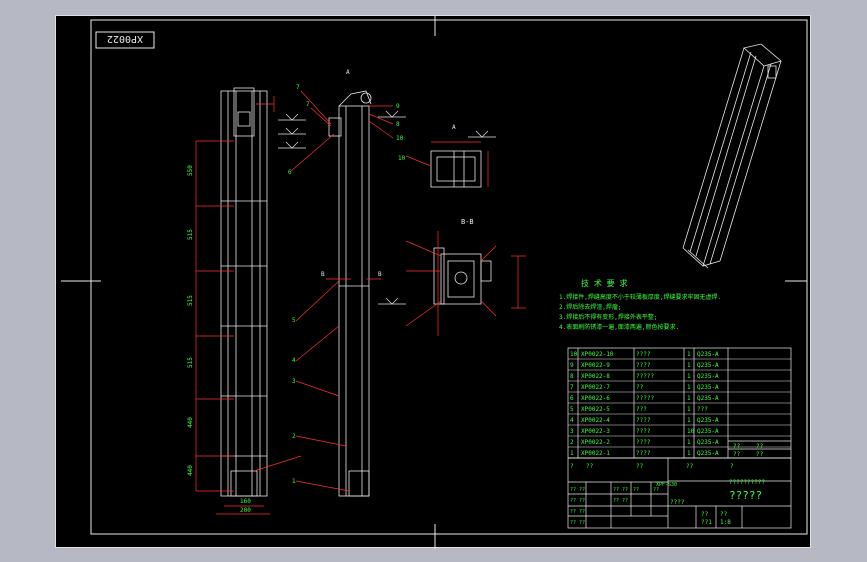  Describe the element at coordinates (244, 292) in the screenshot. I see `front-view` at that location.